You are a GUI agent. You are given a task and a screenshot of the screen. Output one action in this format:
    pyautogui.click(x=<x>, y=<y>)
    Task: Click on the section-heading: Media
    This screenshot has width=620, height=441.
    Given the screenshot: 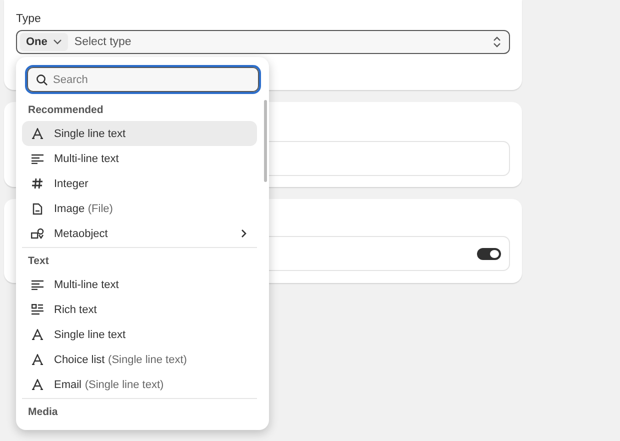 What is the action you would take?
    pyautogui.click(x=43, y=412)
    